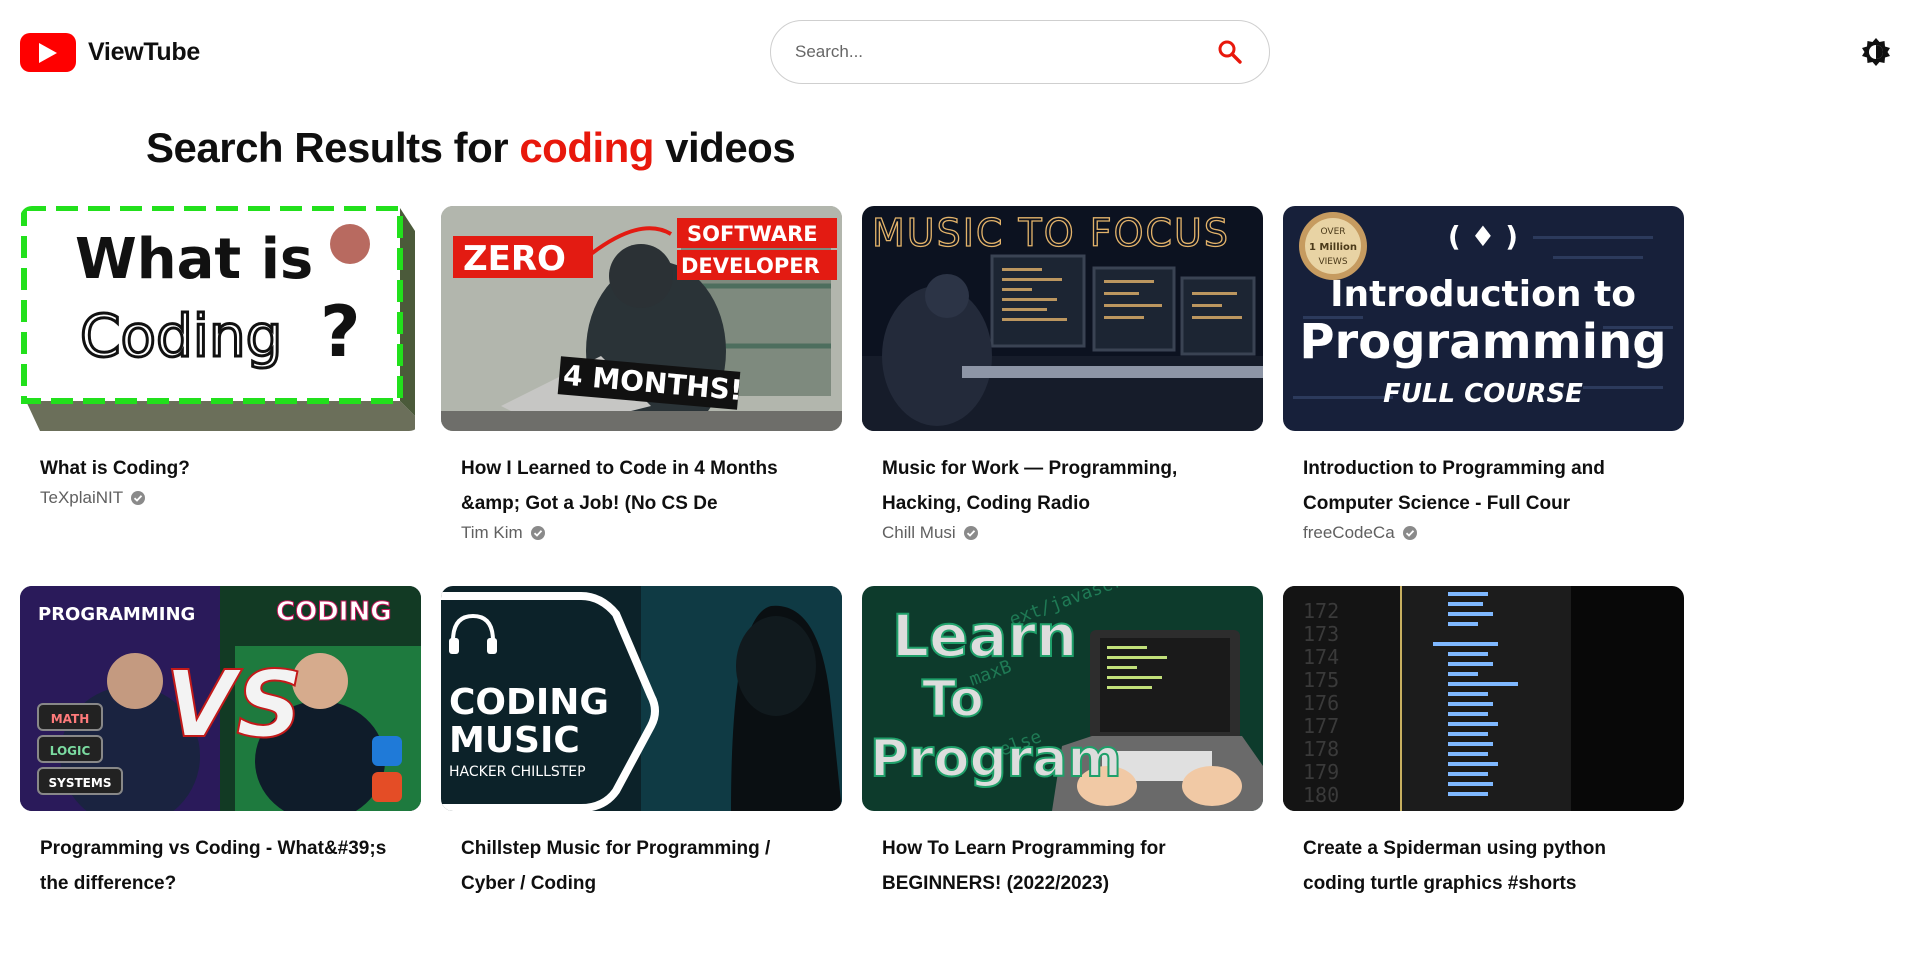 This screenshot has height=966, width=1920. Describe the element at coordinates (1482, 342) in the screenshot. I see `thumb-text: Programming` at that location.